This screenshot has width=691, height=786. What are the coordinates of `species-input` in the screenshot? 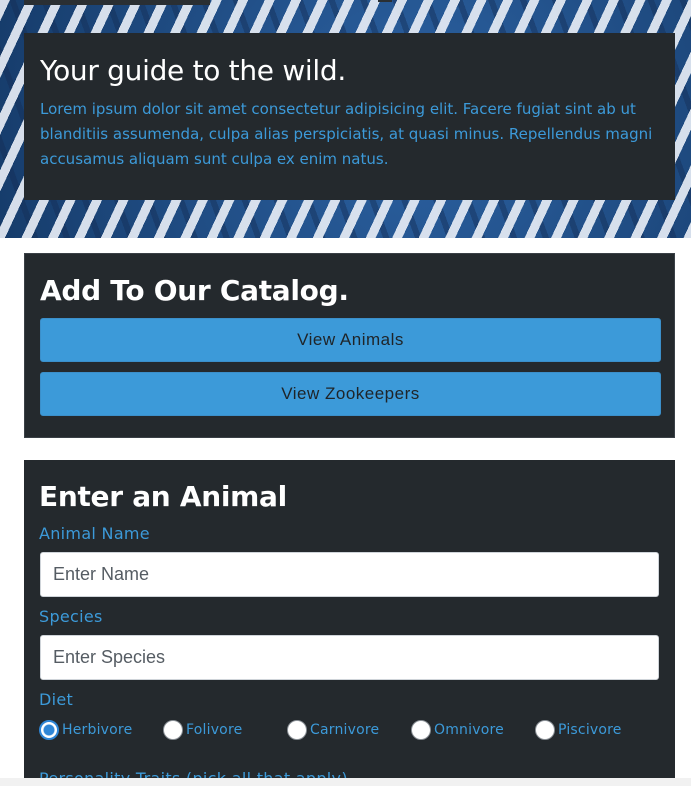 It's located at (349, 657).